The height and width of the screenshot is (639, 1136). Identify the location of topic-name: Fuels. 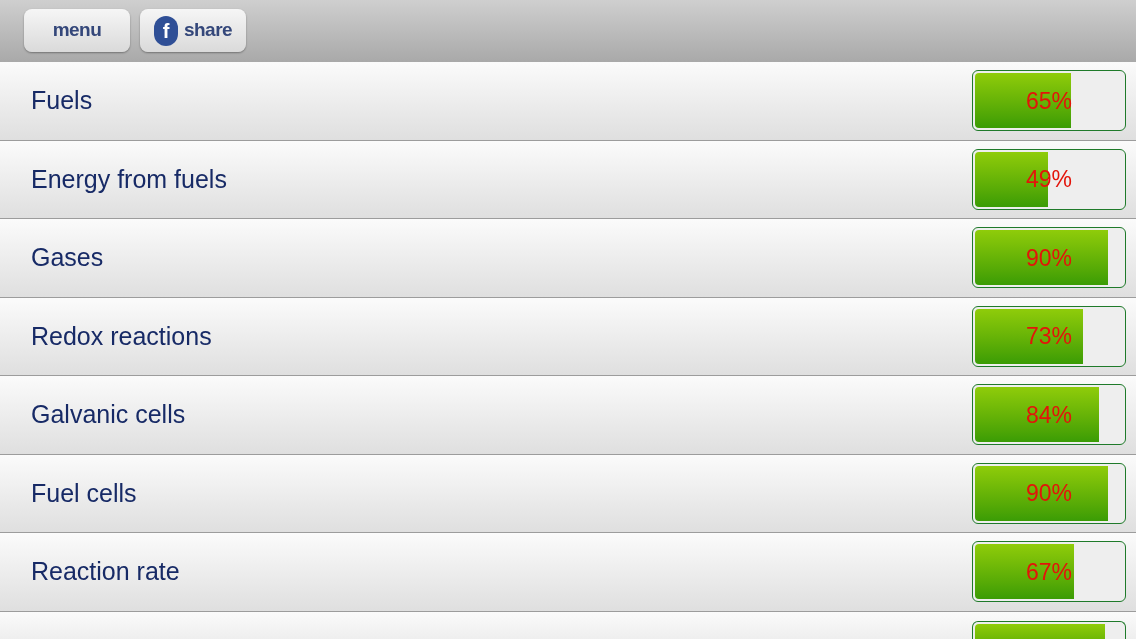
(62, 100).